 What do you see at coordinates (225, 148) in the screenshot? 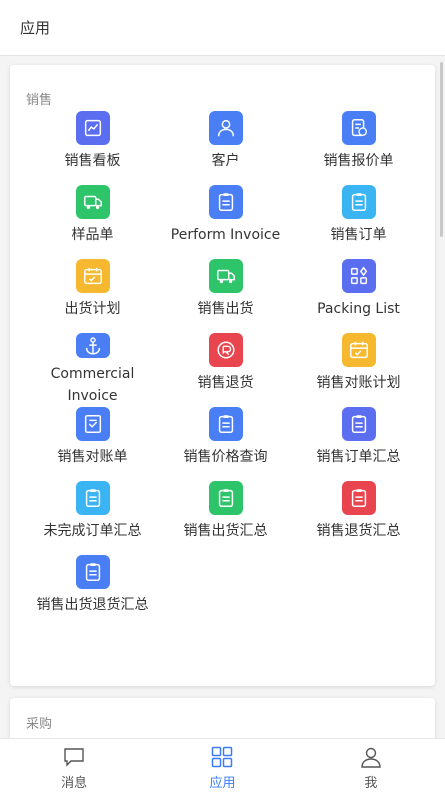
I see `app-item: 客户` at bounding box center [225, 148].